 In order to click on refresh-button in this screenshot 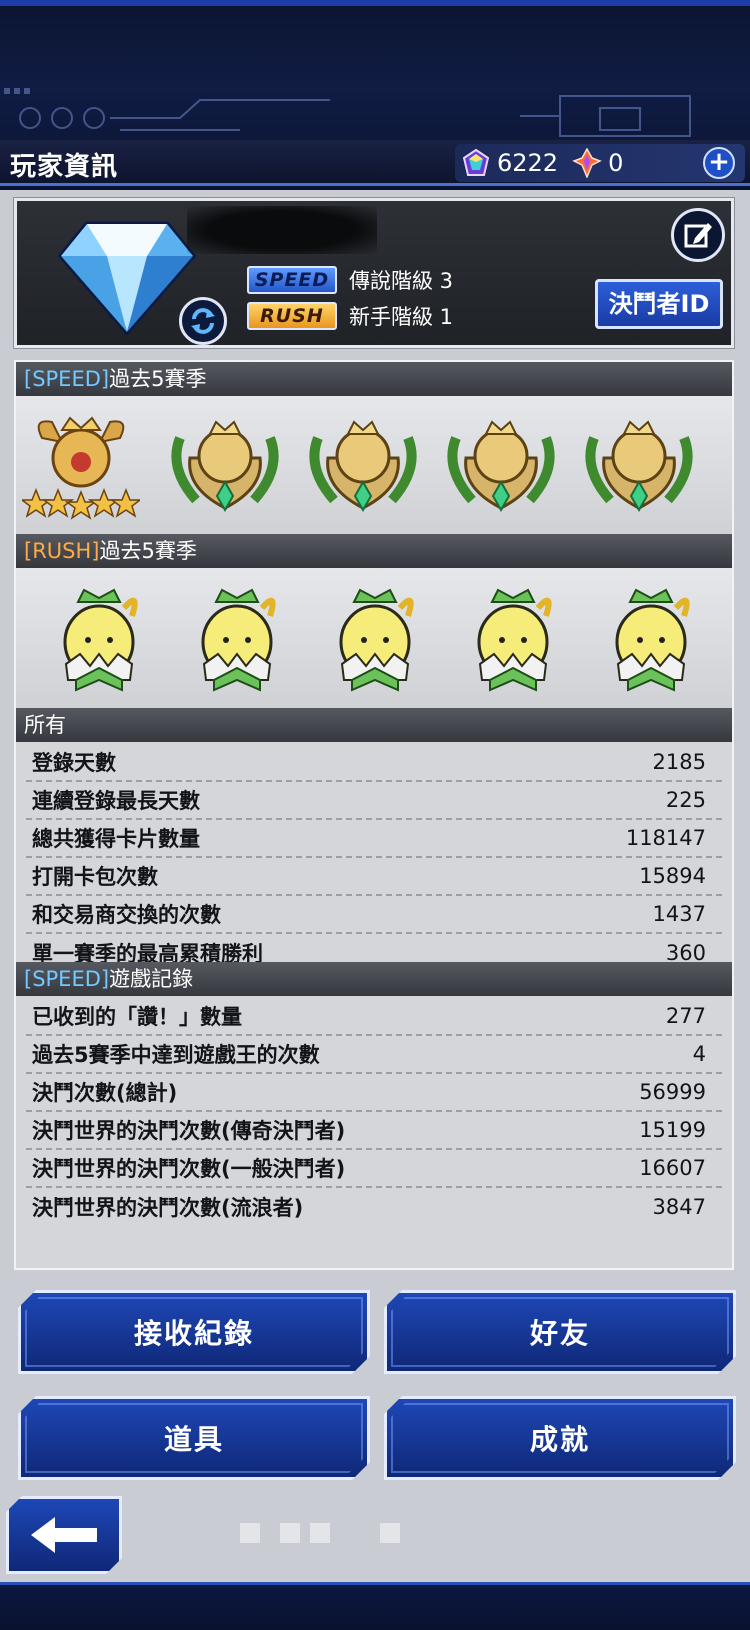, I will do `click(203, 321)`.